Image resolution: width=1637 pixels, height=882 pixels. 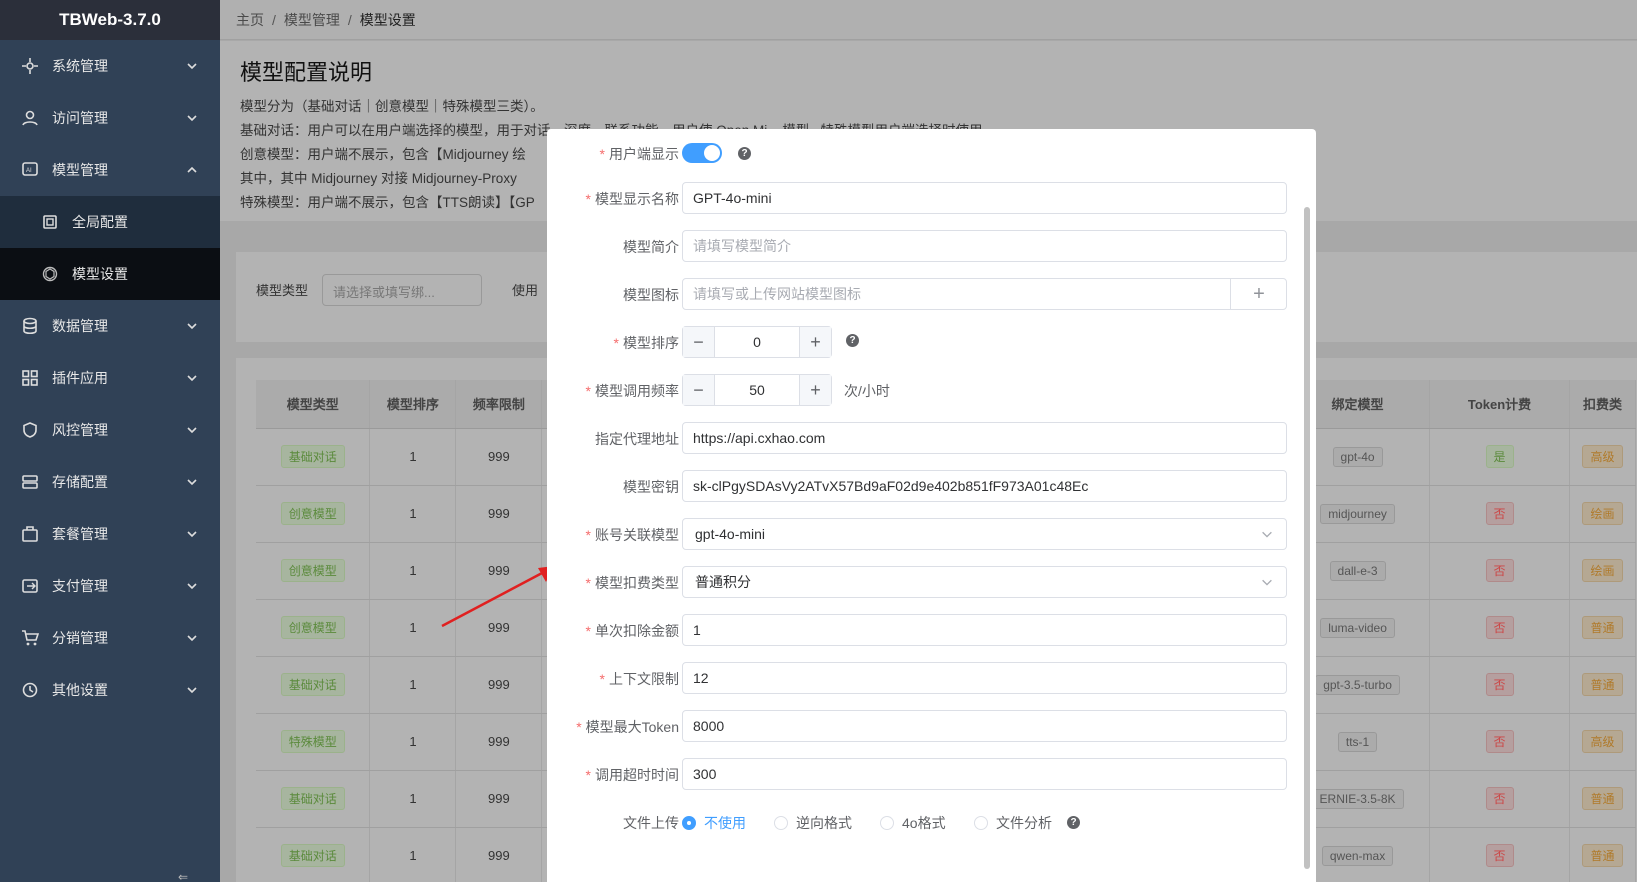 I want to click on form-row-bind-model: * 账号关联模型 gpt-4o-mini, so click(x=927, y=534).